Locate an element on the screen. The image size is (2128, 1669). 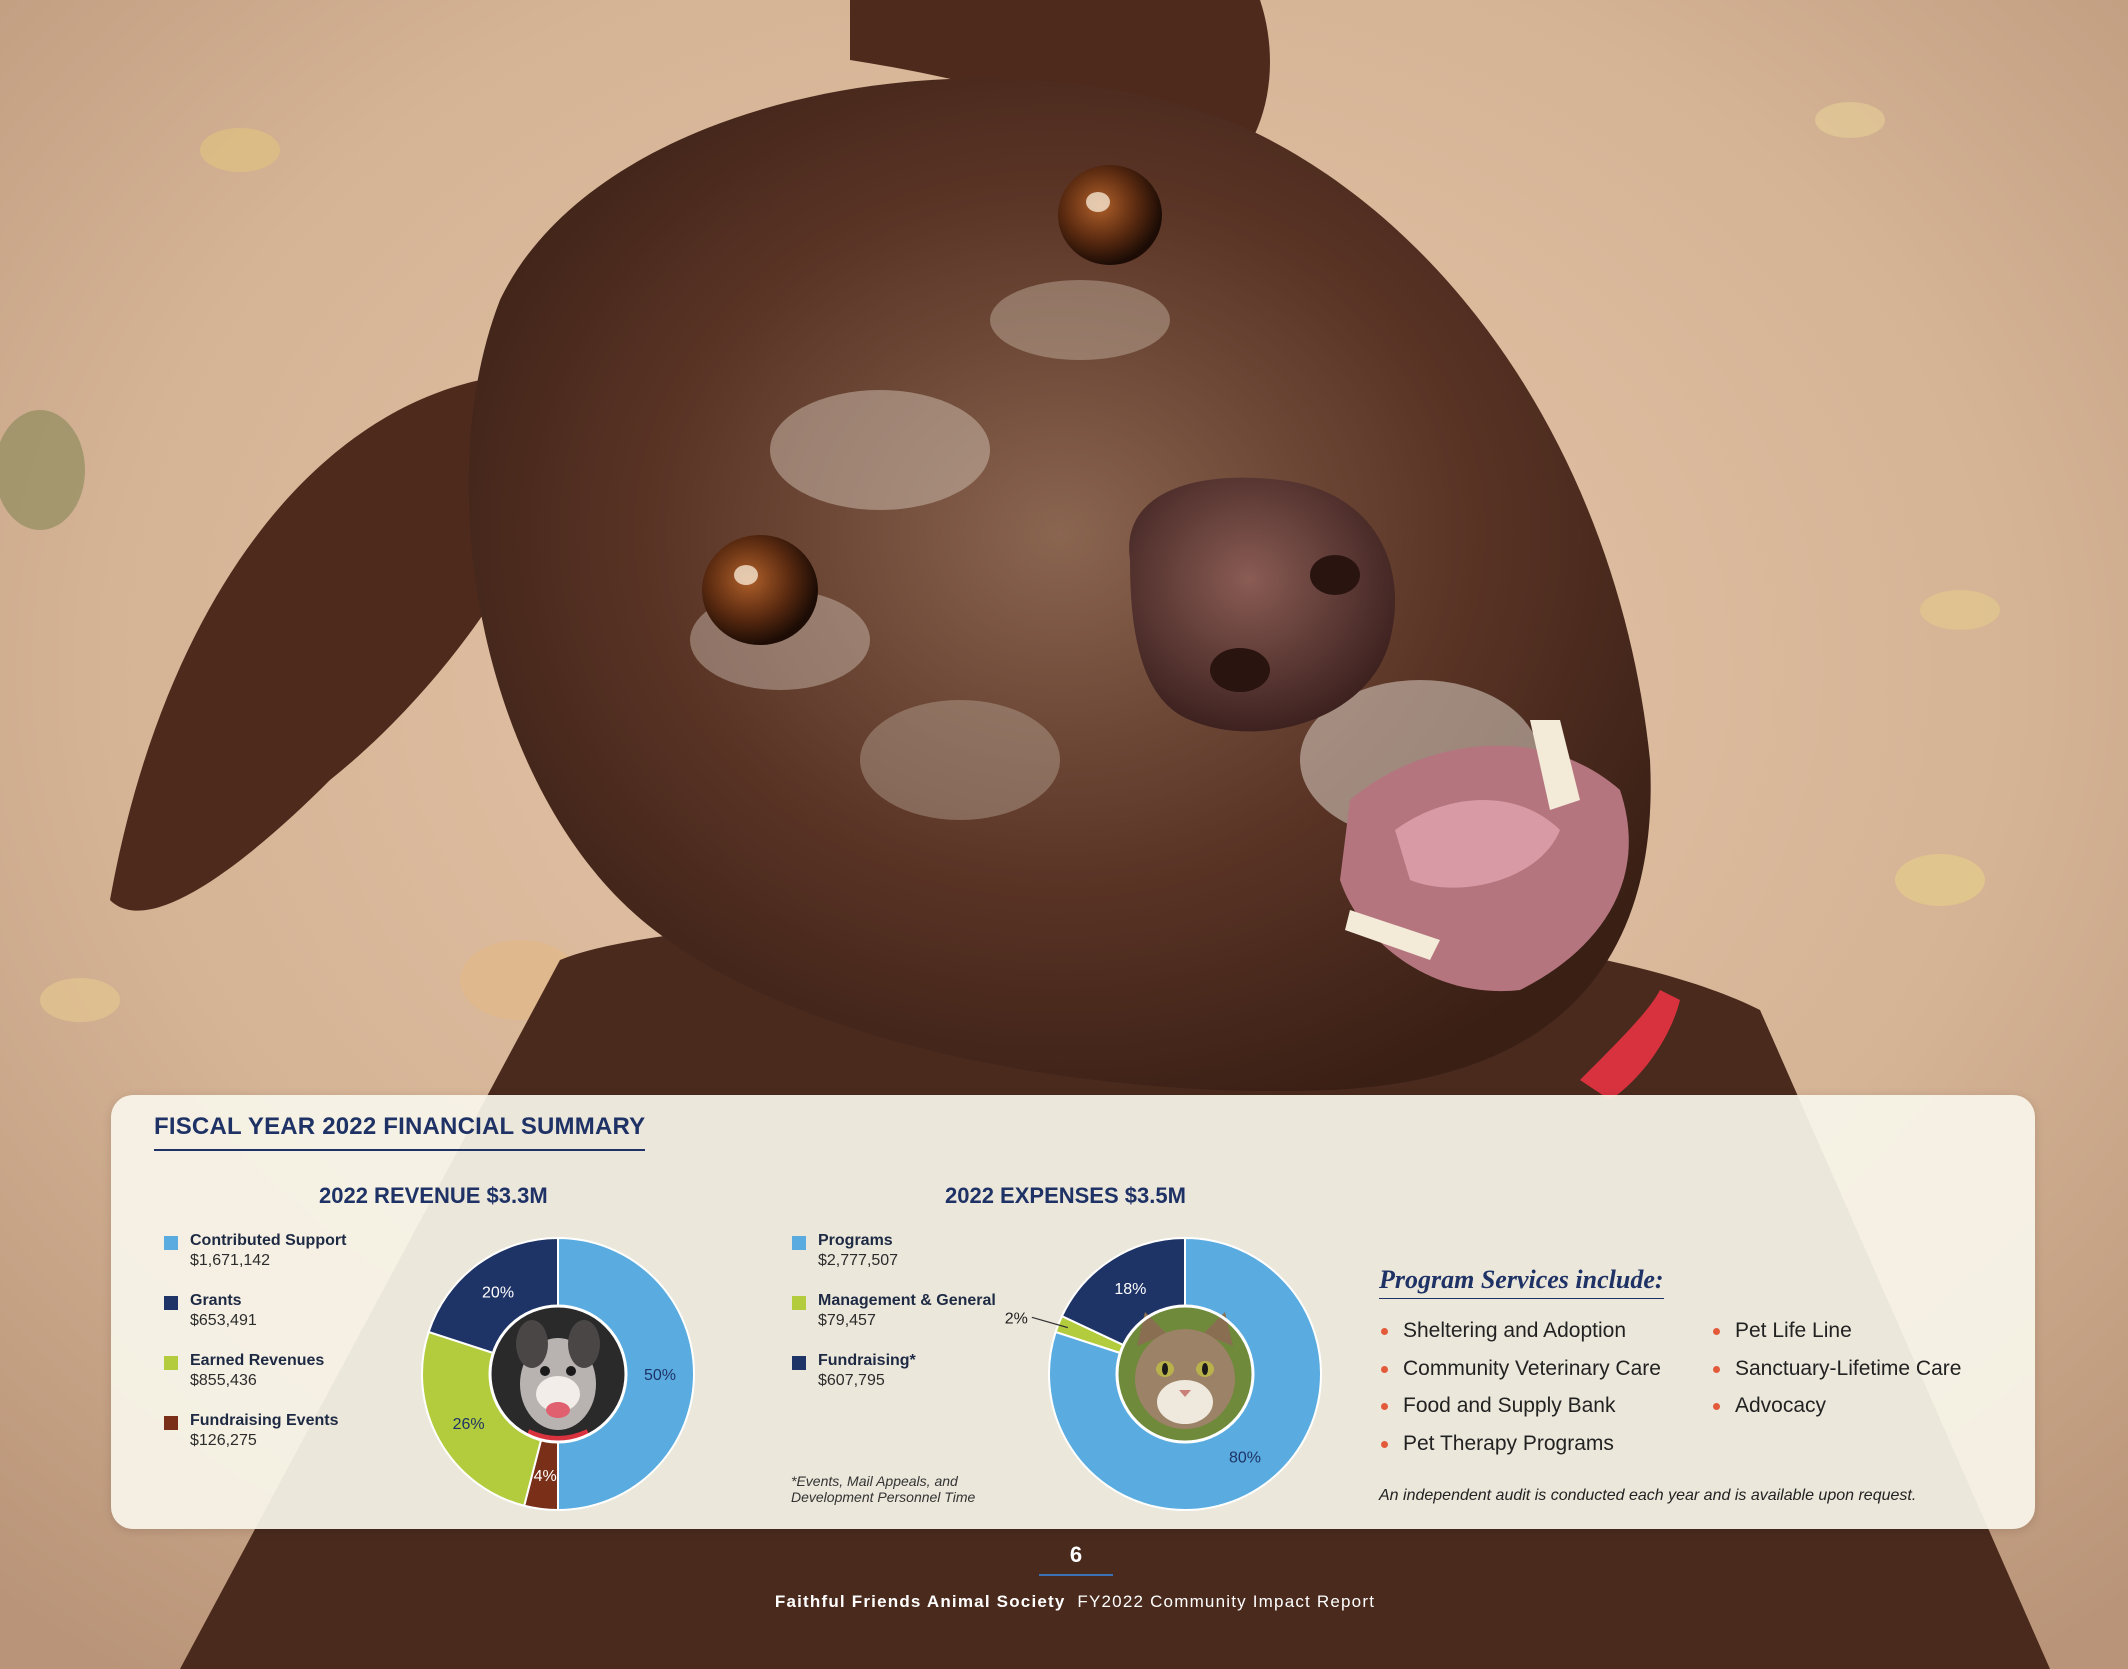
legend-label: Fundraising* is located at coordinates (867, 1360).